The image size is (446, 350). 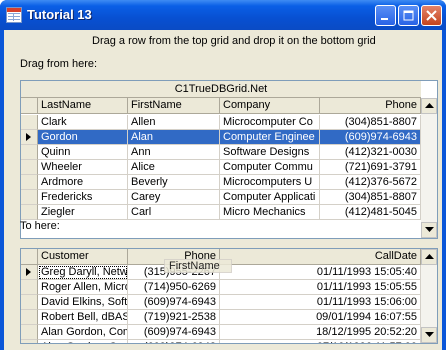 What do you see at coordinates (83, 197) in the screenshot?
I see `grid-cell: Fredericks` at bounding box center [83, 197].